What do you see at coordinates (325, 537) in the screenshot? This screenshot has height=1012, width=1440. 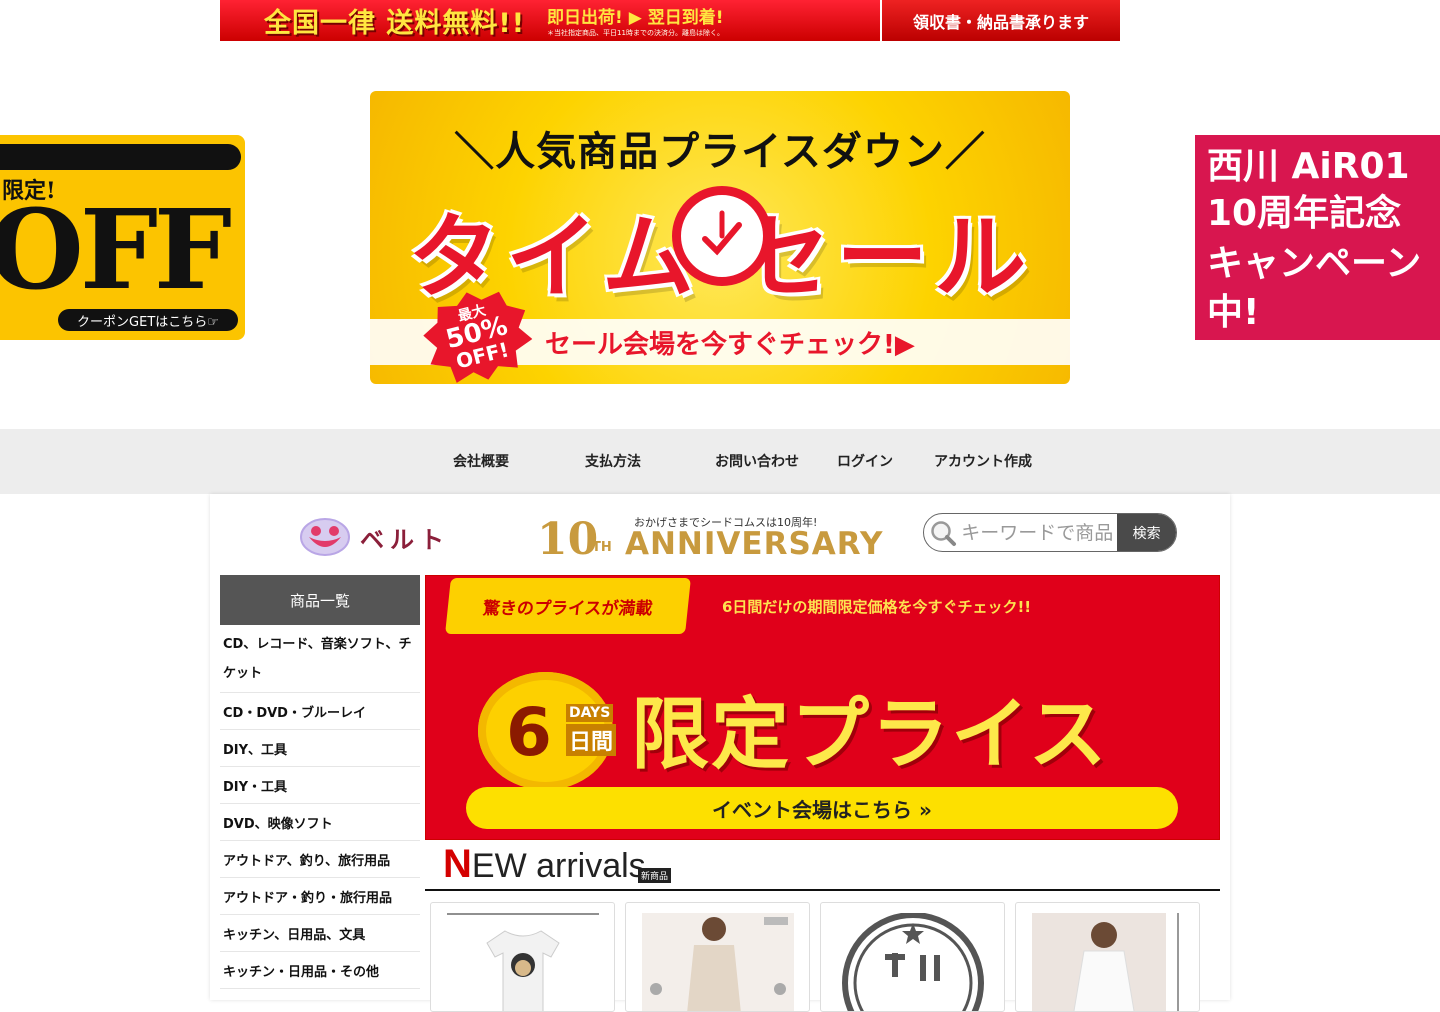 I see `logo-icon` at bounding box center [325, 537].